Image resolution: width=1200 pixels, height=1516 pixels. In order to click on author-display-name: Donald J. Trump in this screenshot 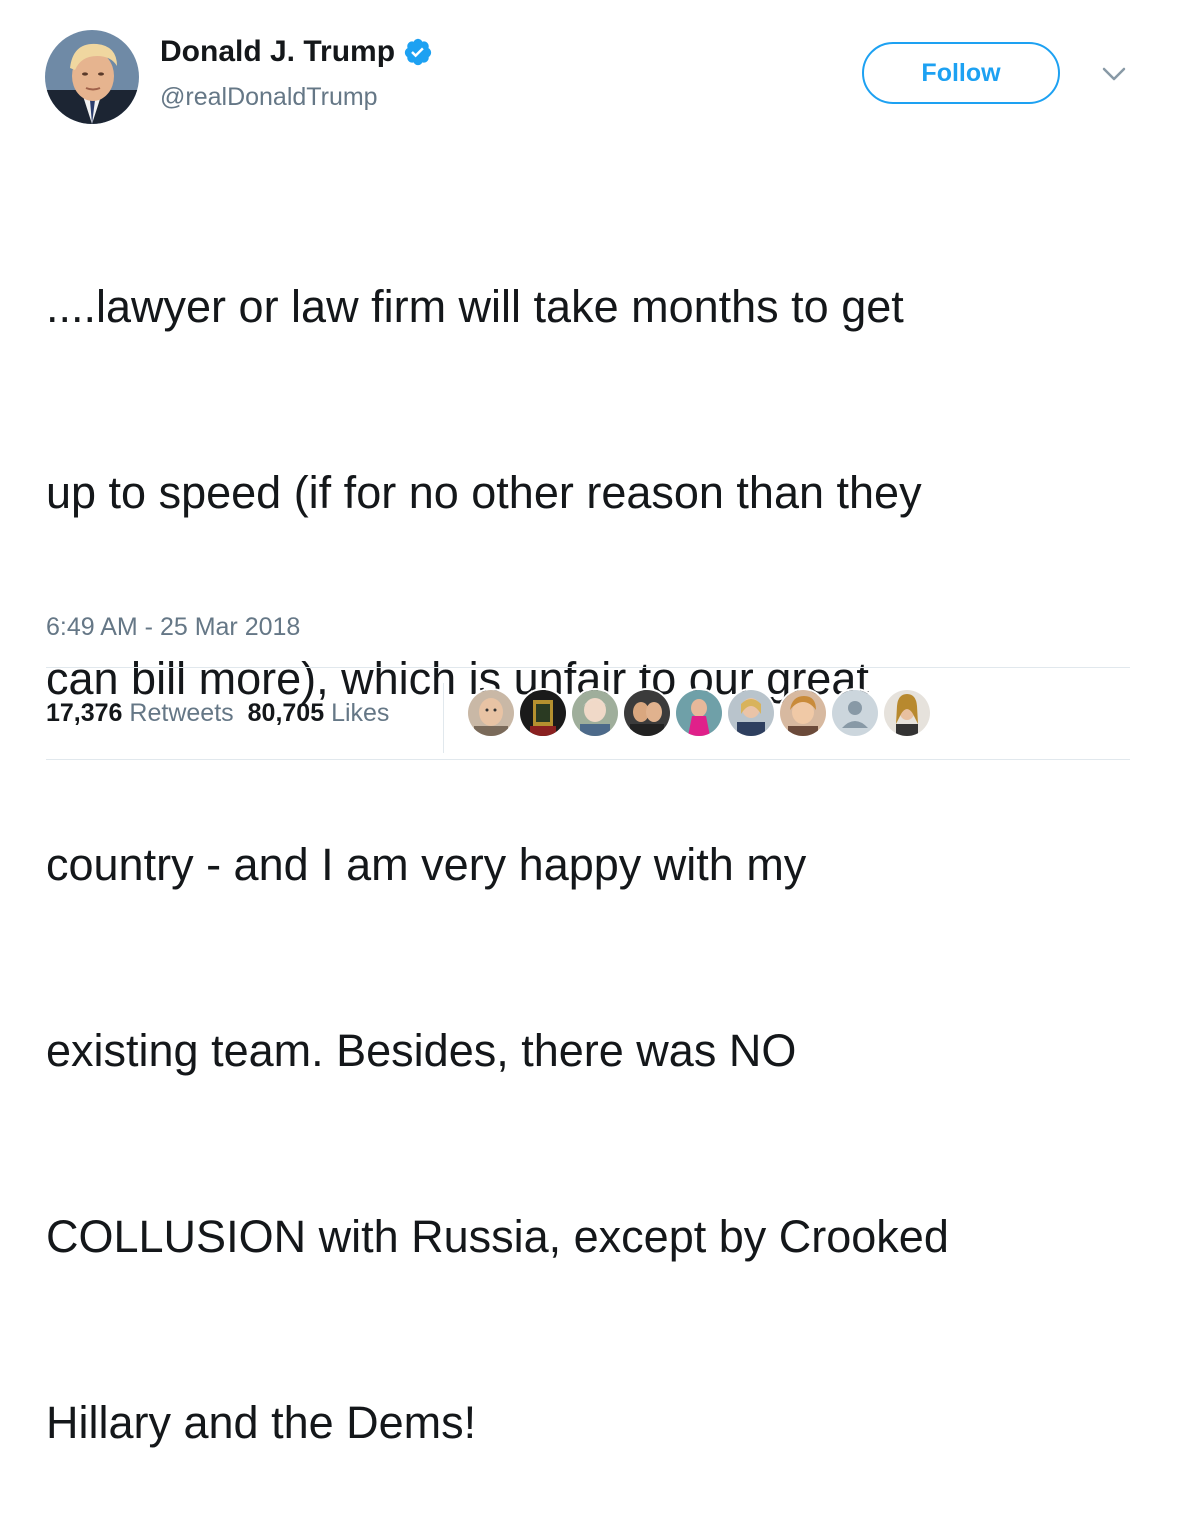, I will do `click(296, 52)`.